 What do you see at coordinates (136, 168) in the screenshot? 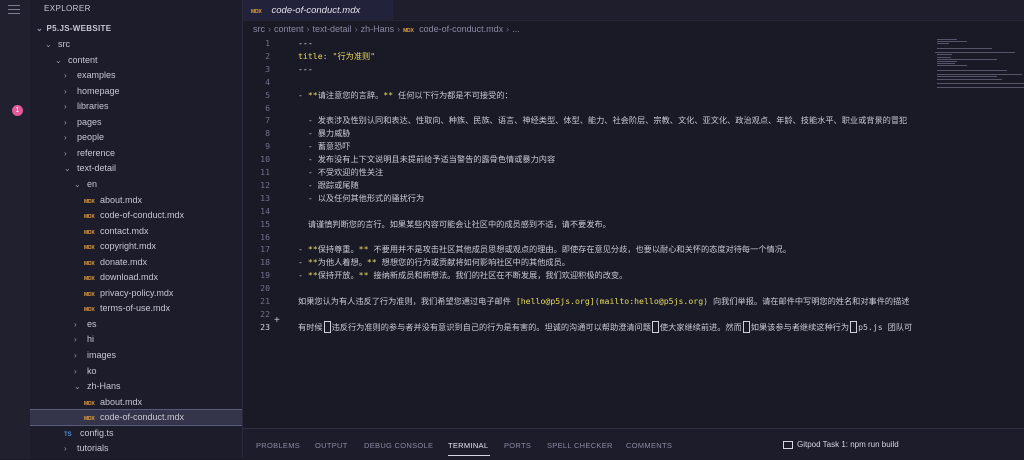
I see `tree-folder: ⌄ text-detail` at bounding box center [136, 168].